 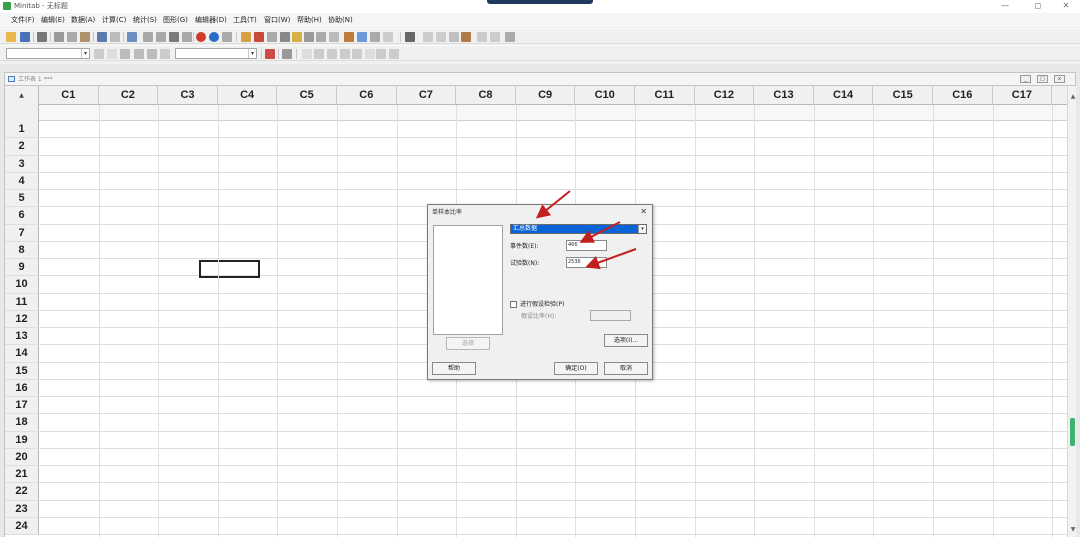 What do you see at coordinates (125, 54) in the screenshot?
I see `pencil-icon` at bounding box center [125, 54].